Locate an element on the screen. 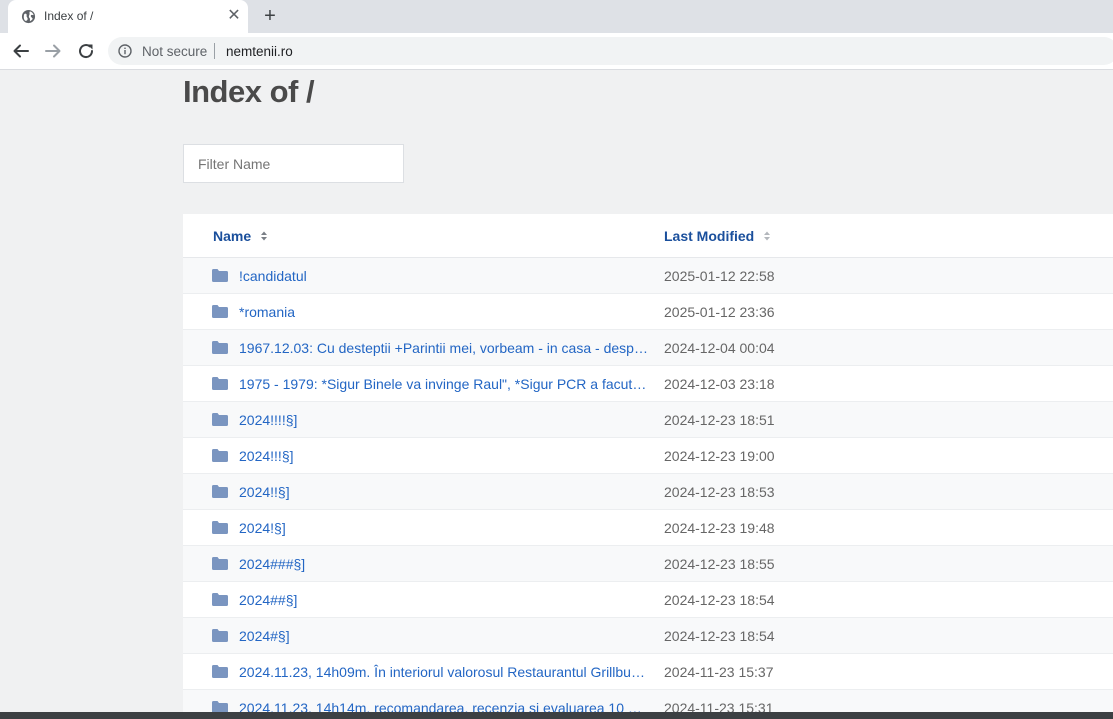 The image size is (1113, 719). file-name-link: *romania is located at coordinates (444, 312).